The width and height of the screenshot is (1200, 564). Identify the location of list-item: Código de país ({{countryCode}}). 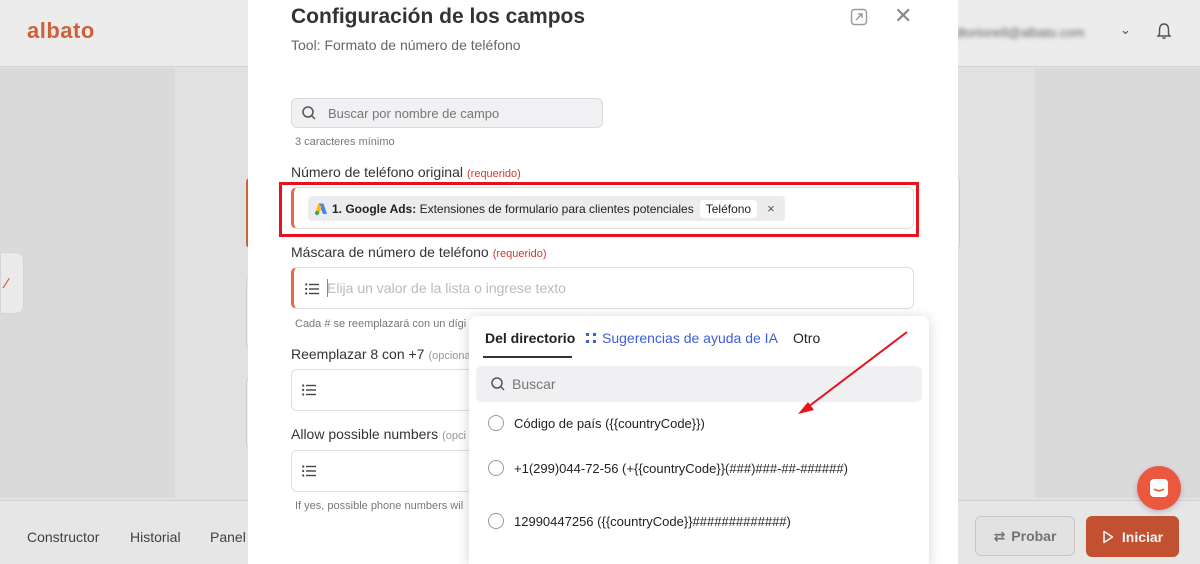
(596, 423).